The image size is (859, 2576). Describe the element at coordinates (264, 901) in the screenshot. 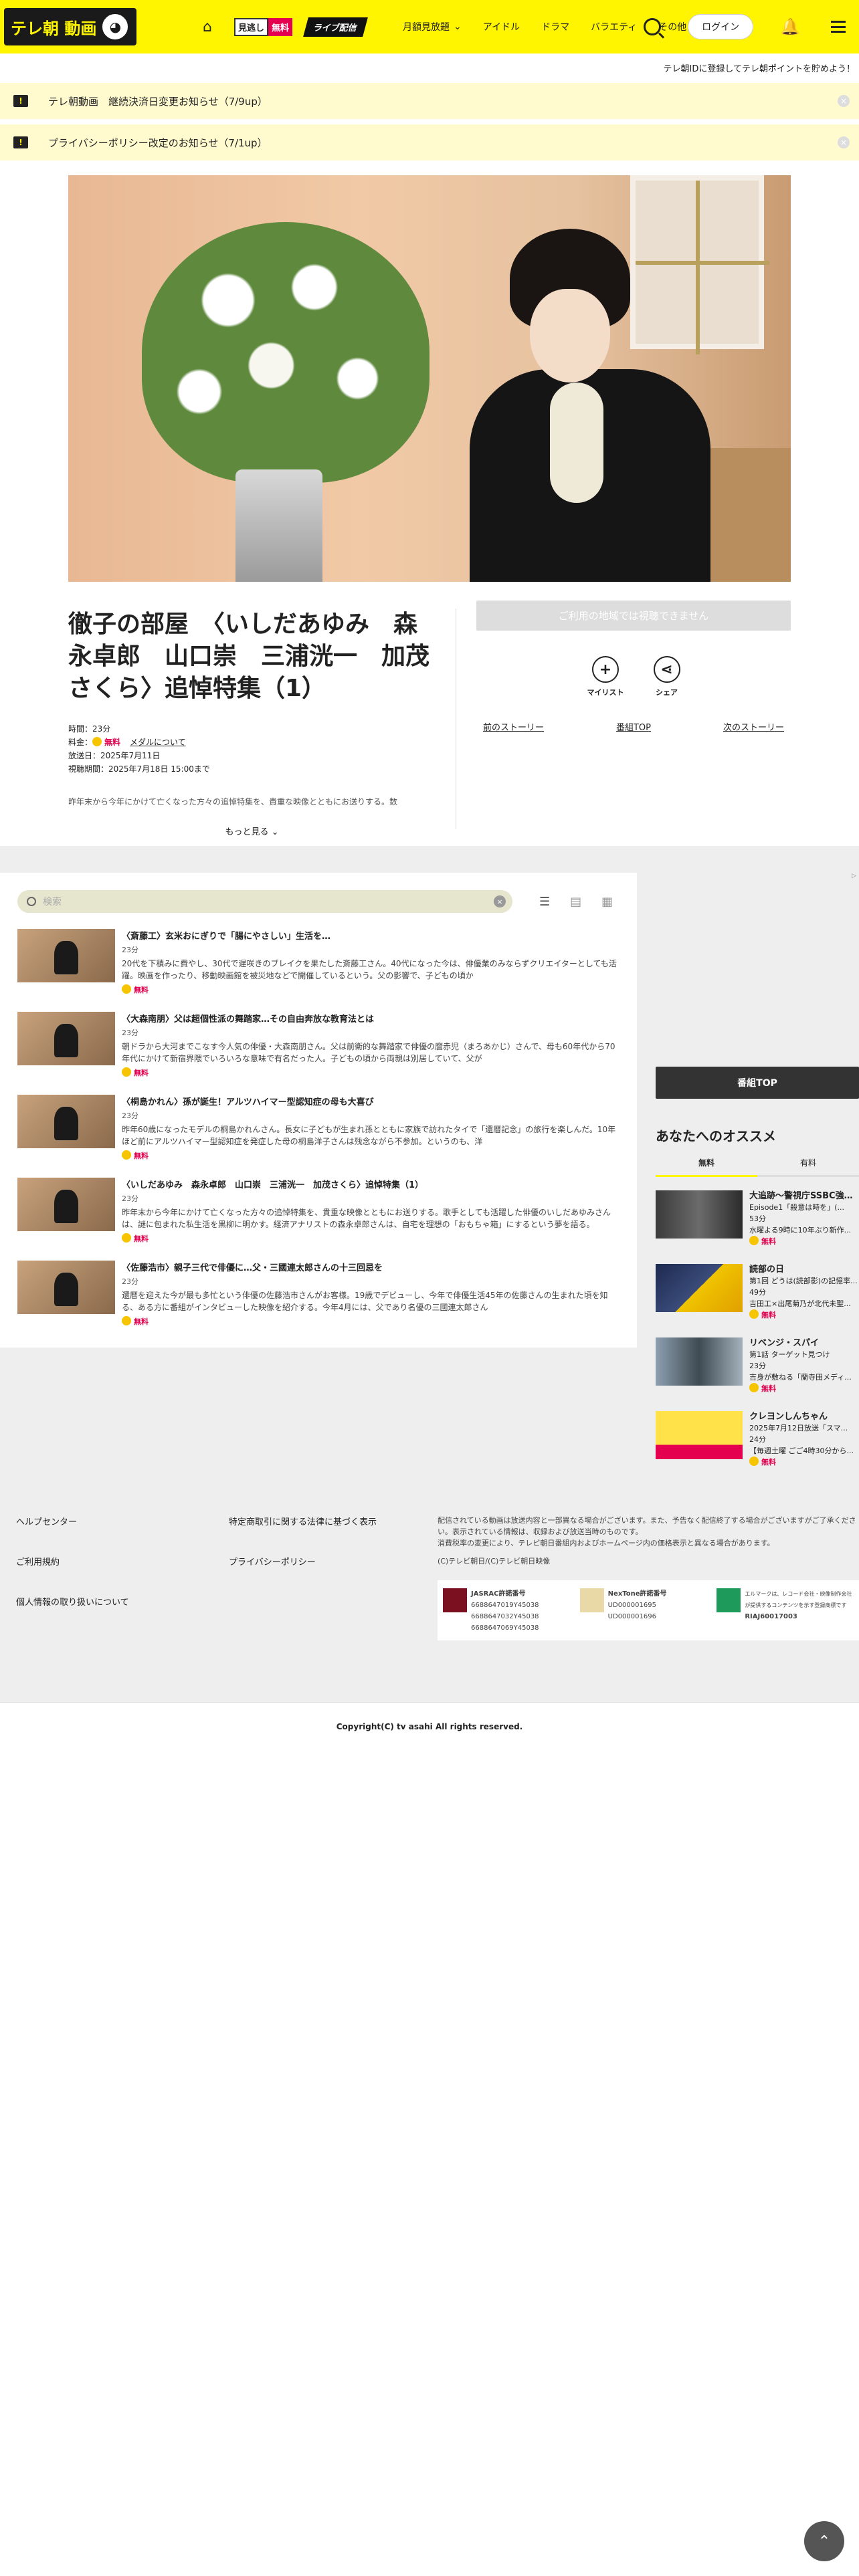

I see `episode-search-input: 検索 ×` at that location.